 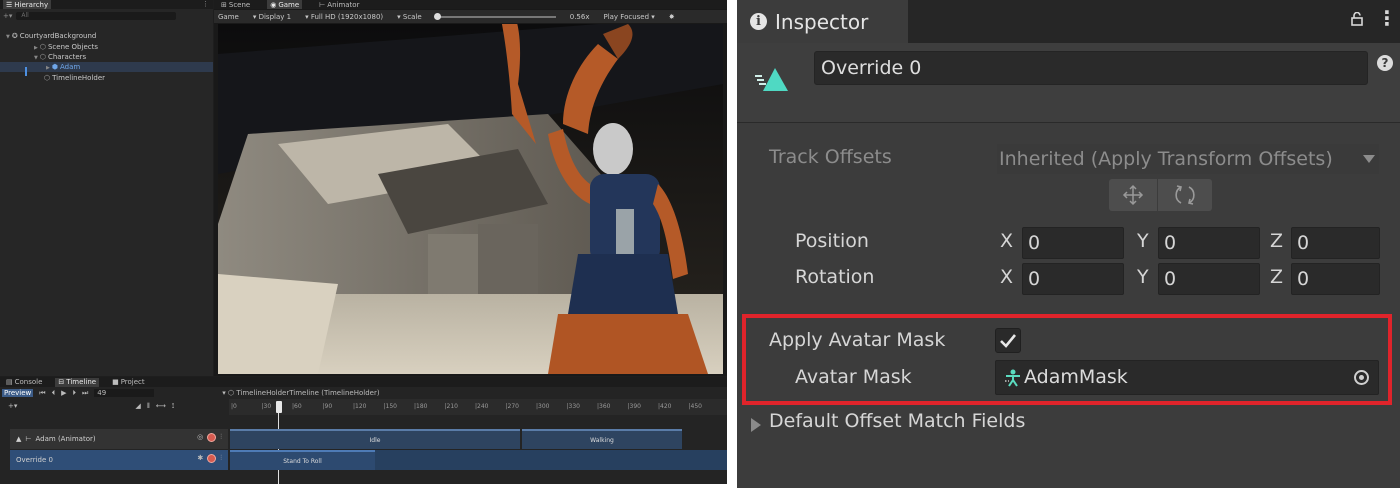 I want to click on object-name-field: Override 0, so click(x=1091, y=68).